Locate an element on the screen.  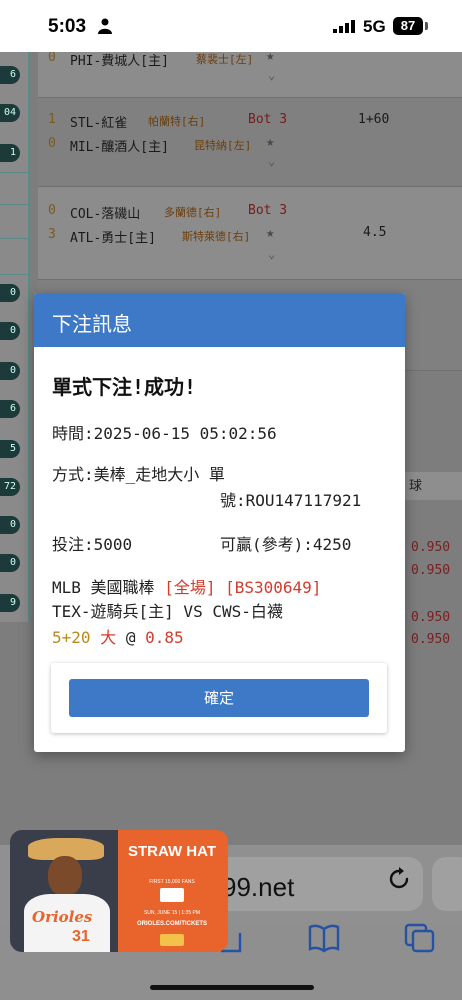
bet-code: [BS300649] is located at coordinates (273, 587).